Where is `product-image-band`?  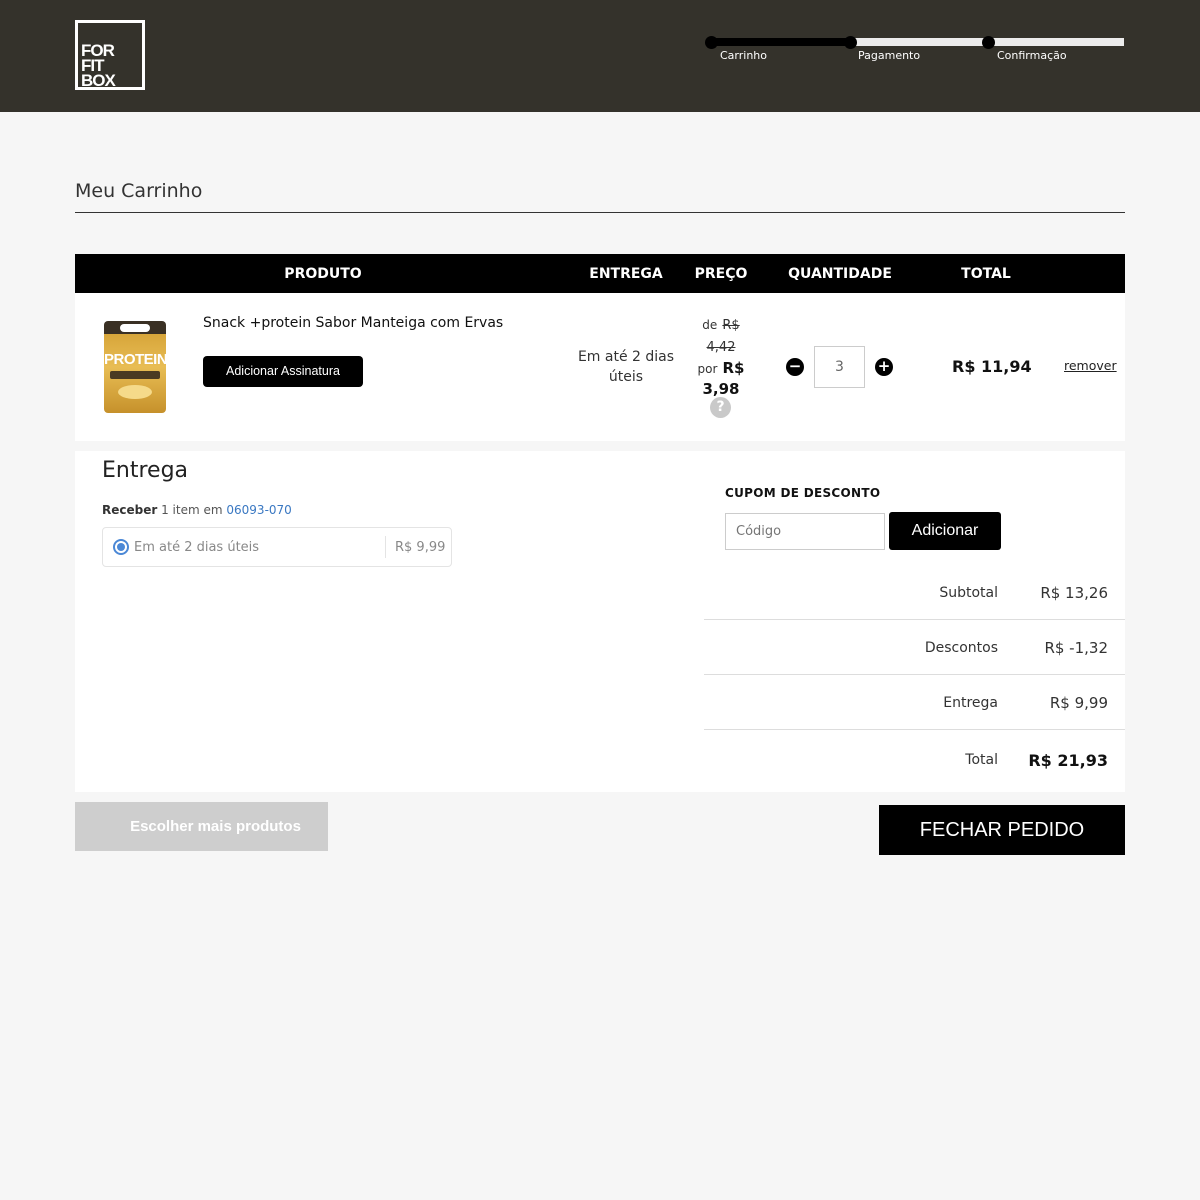
product-image-band is located at coordinates (135, 375).